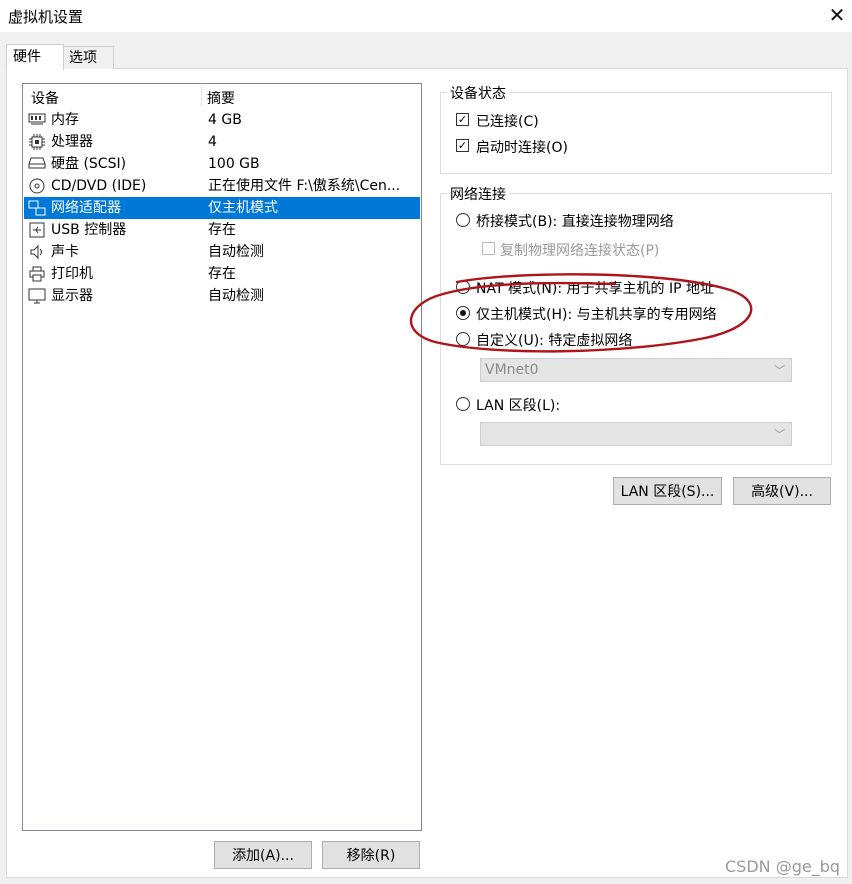 The image size is (852, 884). What do you see at coordinates (581, 313) in the screenshot?
I see `red-annotation-ellipse` at bounding box center [581, 313].